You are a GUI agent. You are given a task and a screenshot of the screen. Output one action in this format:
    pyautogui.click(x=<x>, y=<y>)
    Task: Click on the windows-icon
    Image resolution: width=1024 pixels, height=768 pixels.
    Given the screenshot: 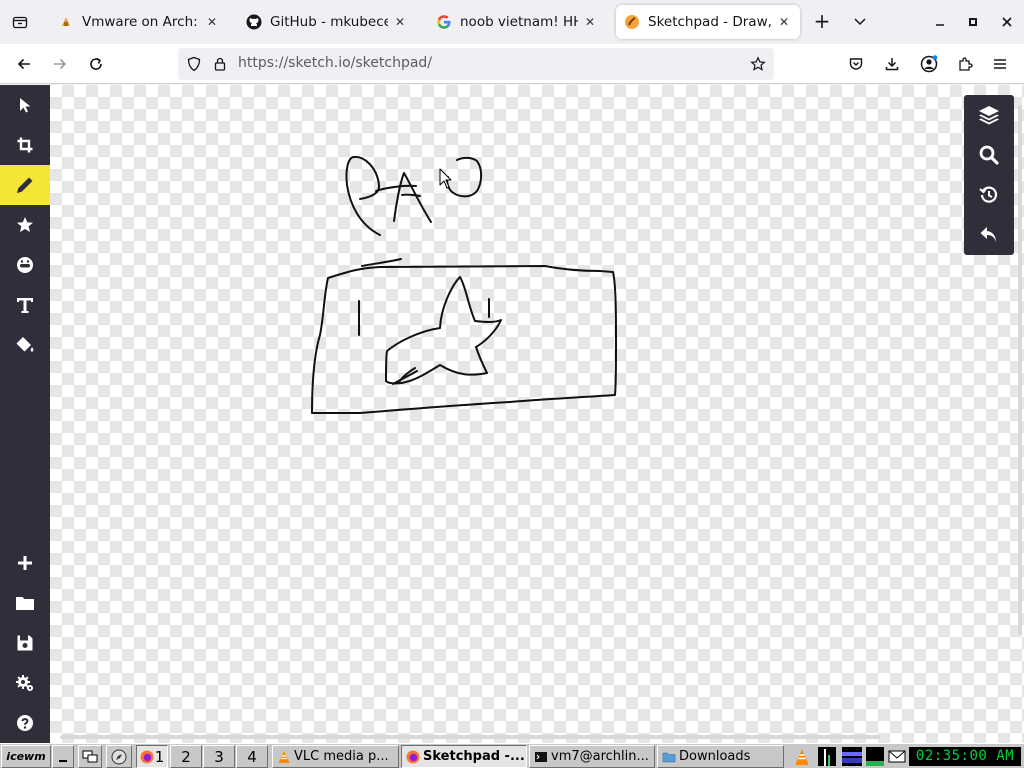 What is the action you would take?
    pyautogui.click(x=90, y=756)
    